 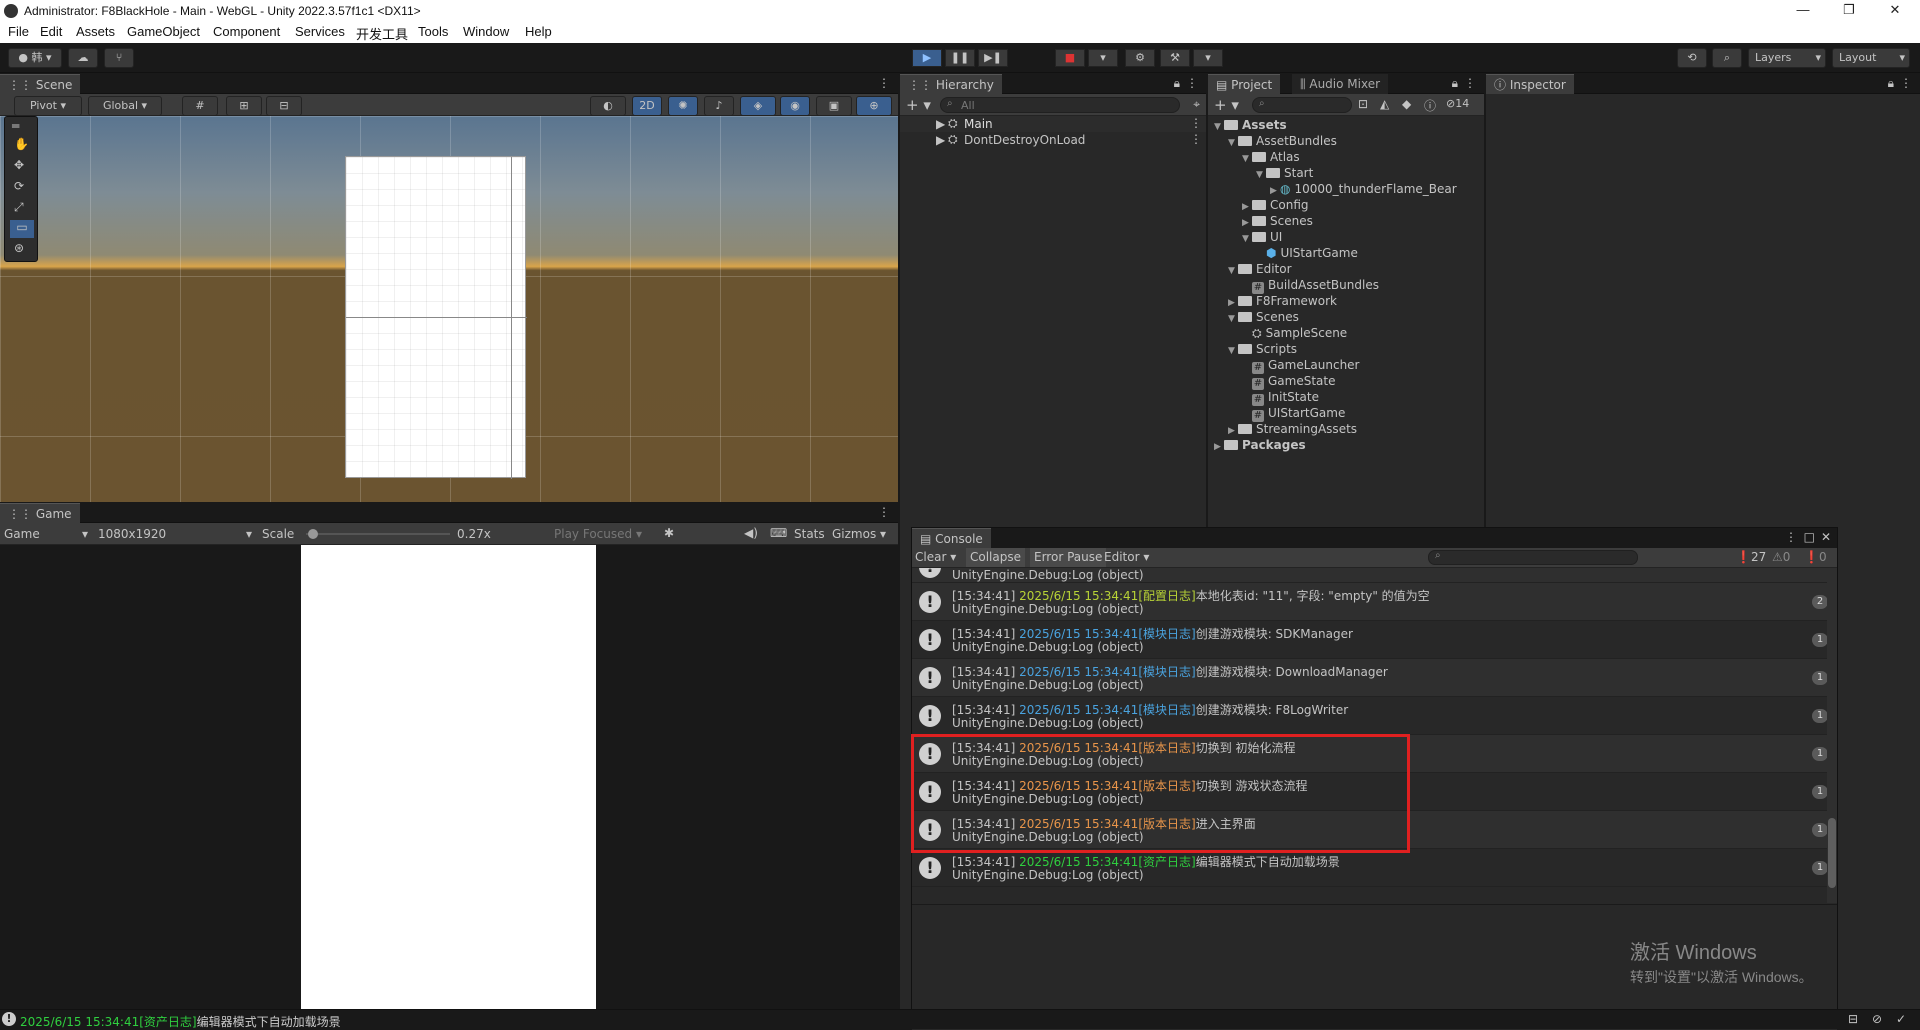 I want to click on scale-slider-thumb, so click(x=313, y=534).